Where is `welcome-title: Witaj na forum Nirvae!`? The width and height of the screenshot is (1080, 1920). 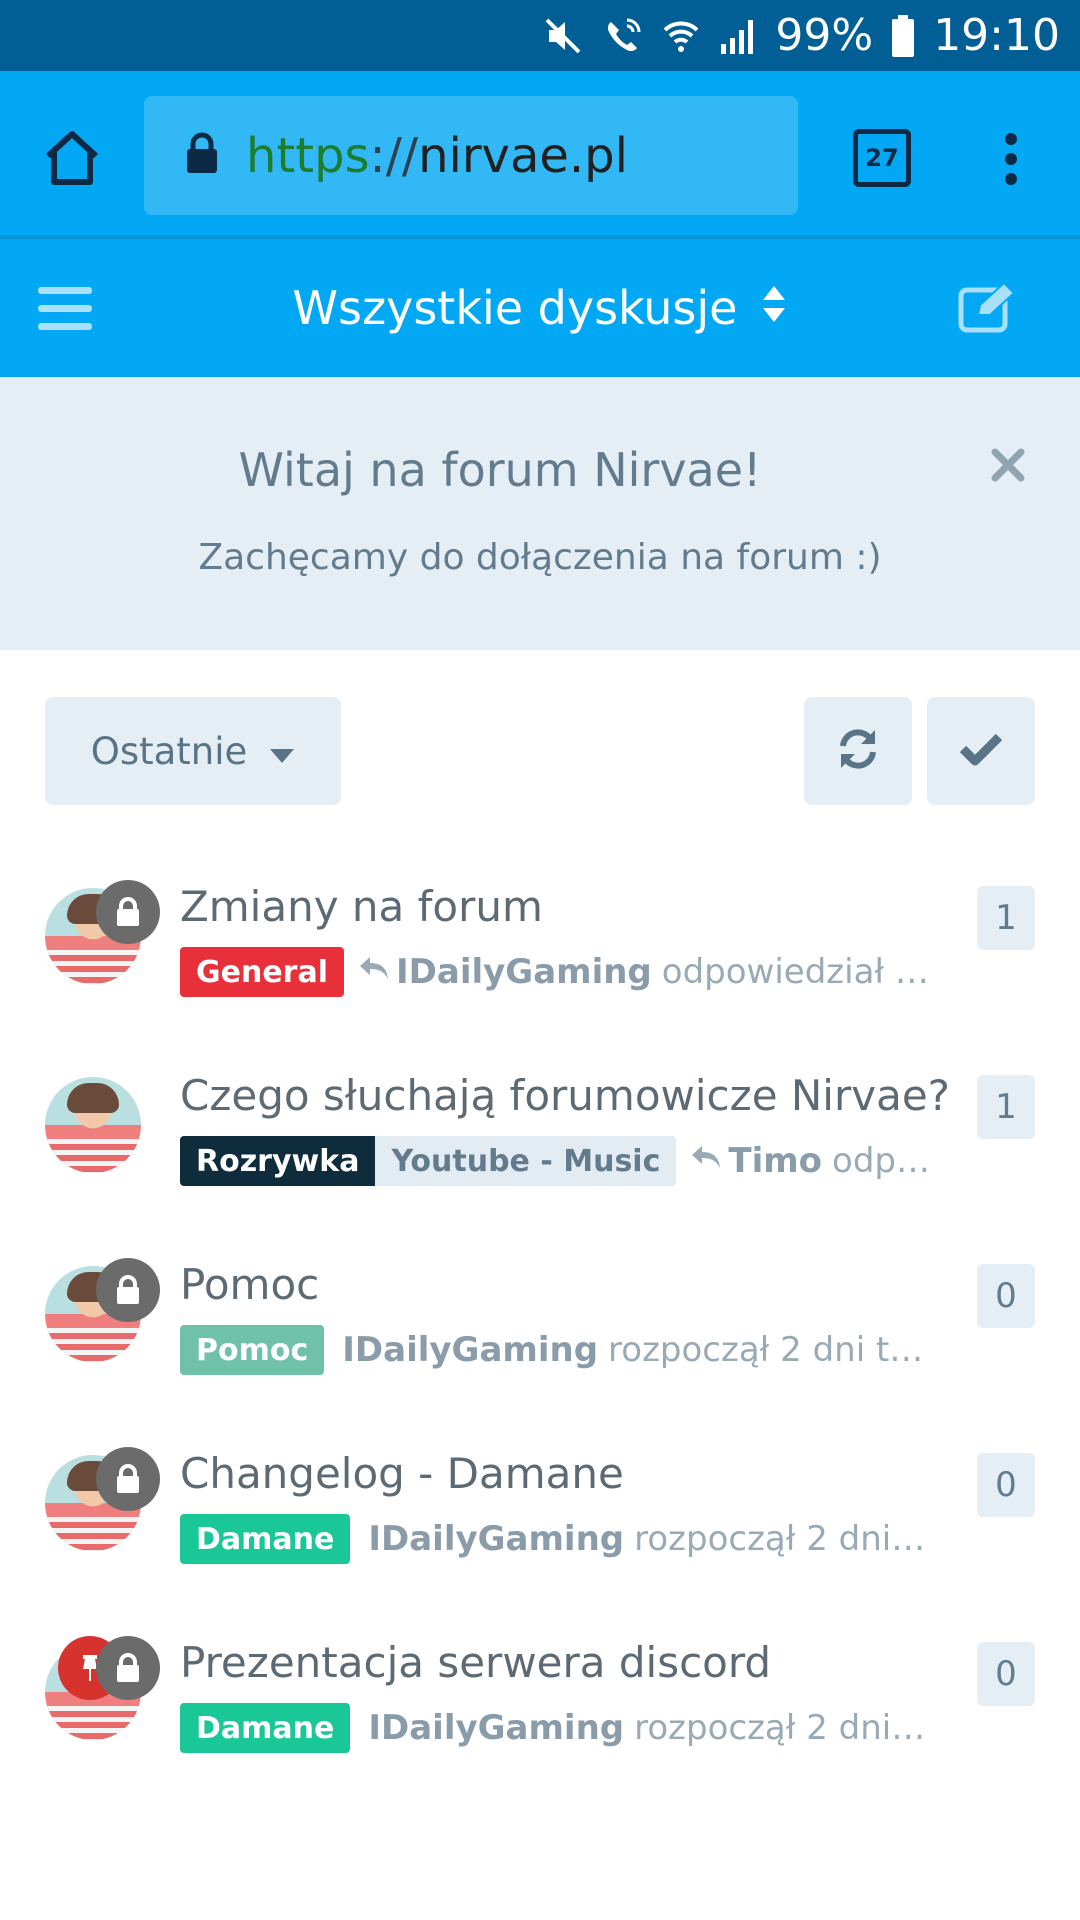 welcome-title: Witaj na forum Nirvae! is located at coordinates (500, 470).